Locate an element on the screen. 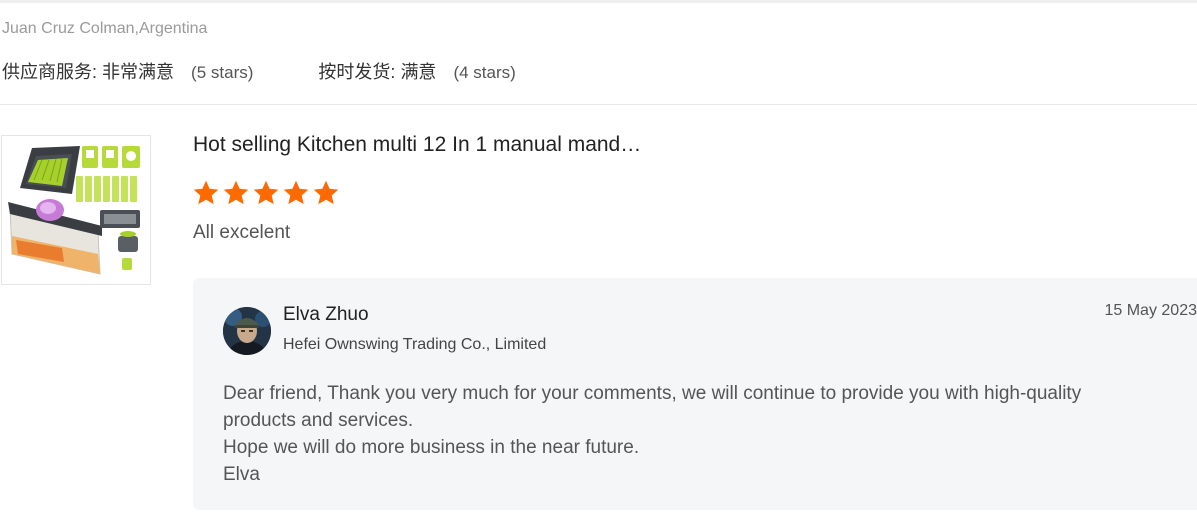 This screenshot has width=1197, height=525. rating-supplier-service: 供应商服务: 非常满意 (5 stars) is located at coordinates (127, 71).